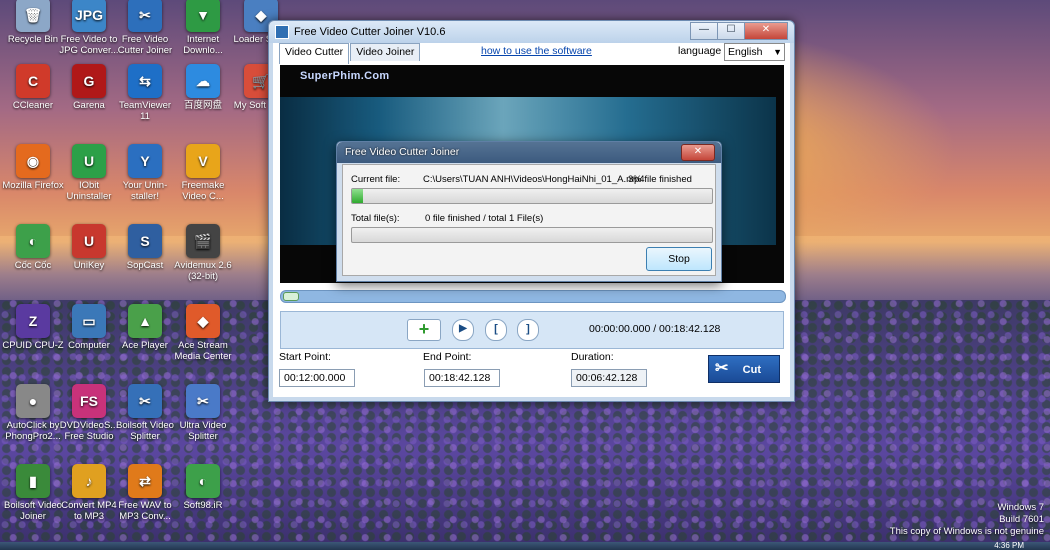  I want to click on app-shortcut-icon: JPG, so click(89, 16).